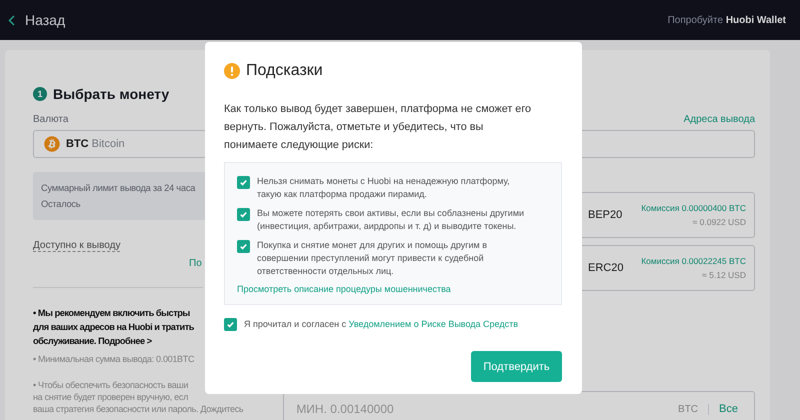 The image size is (800, 420). Describe the element at coordinates (111, 94) in the screenshot. I see `step-title: Выбрать монету` at that location.